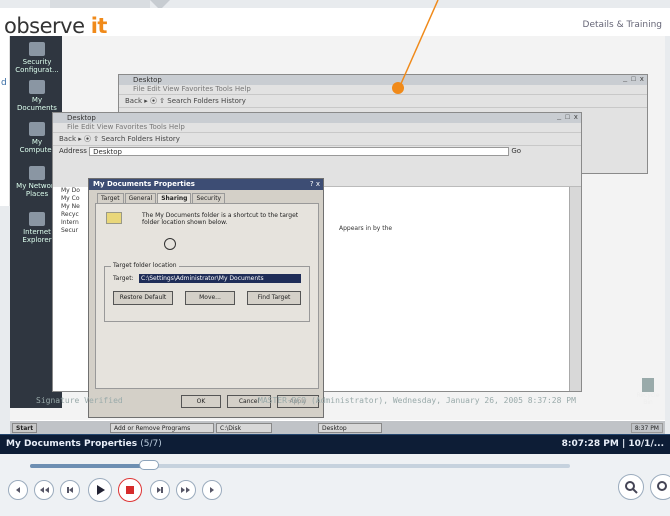  Describe the element at coordinates (37, 129) in the screenshot. I see `my-computer-icon` at that location.